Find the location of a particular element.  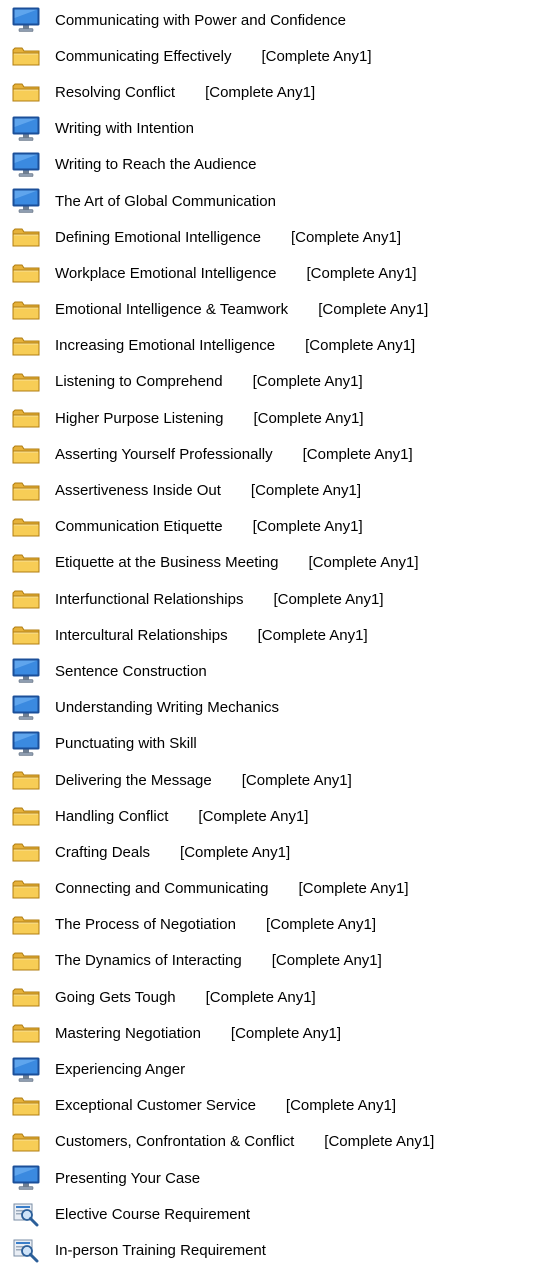

tree-item-label: In-person Training Requirement is located at coordinates (160, 1250).